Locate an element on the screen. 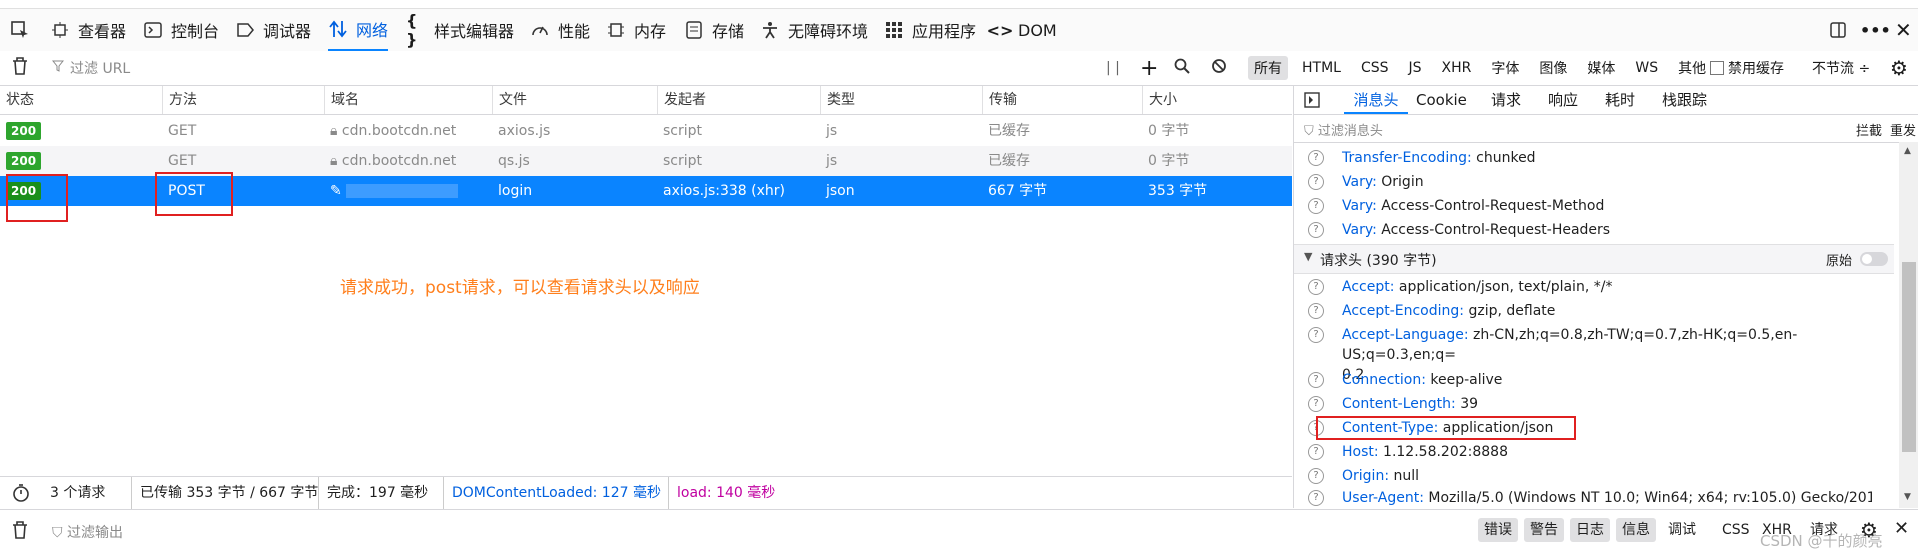  accessibility-icon is located at coordinates (770, 30).